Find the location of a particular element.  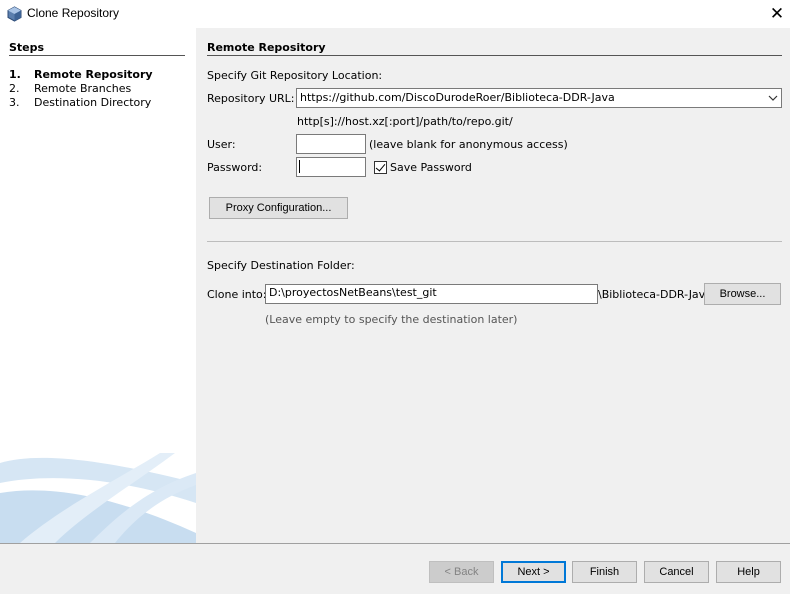

page-title-divider is located at coordinates (494, 55).